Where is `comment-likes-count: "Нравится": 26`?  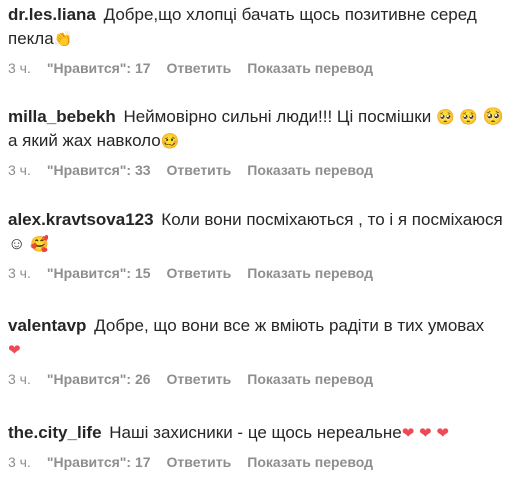 comment-likes-count: "Нравится": 26 is located at coordinates (99, 379).